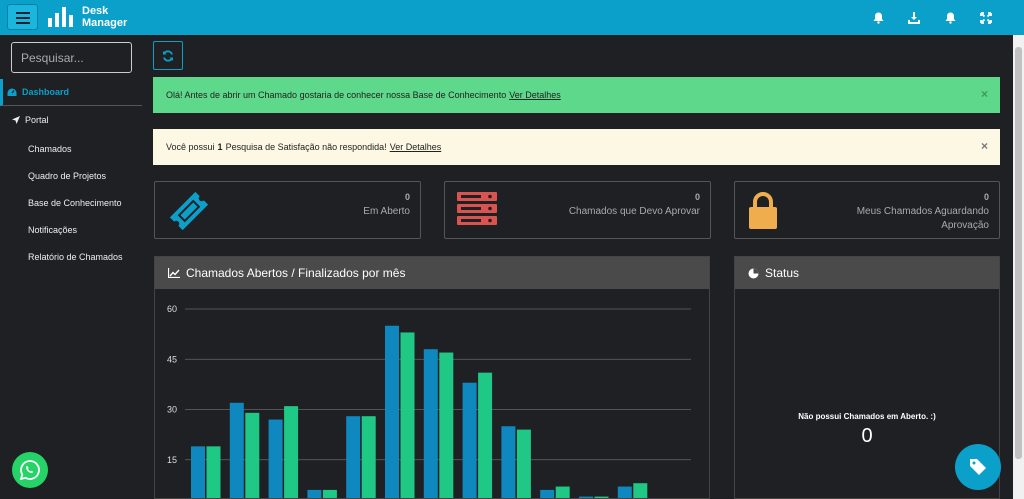 The width and height of the screenshot is (1024, 499). What do you see at coordinates (172, 410) in the screenshot?
I see `y-tick-label: 30` at bounding box center [172, 410].